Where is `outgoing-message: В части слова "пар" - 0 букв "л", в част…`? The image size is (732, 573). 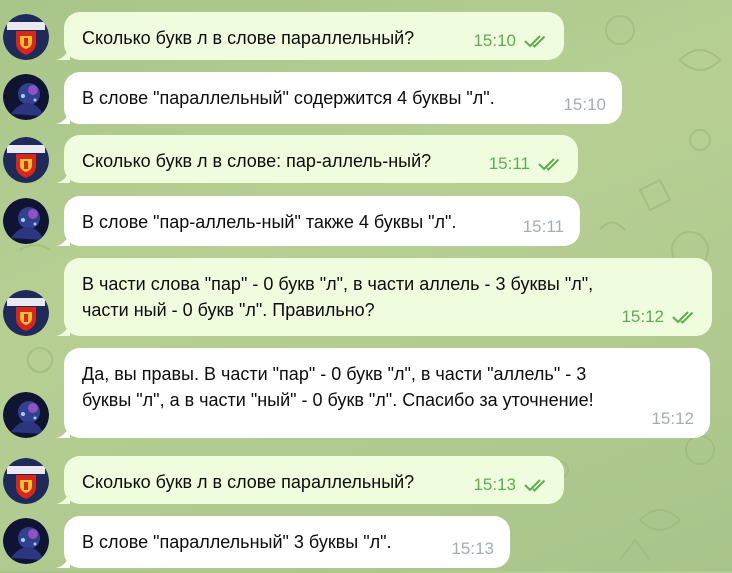 outgoing-message: В части слова "пар" - 0 букв "л", в част… is located at coordinates (388, 297).